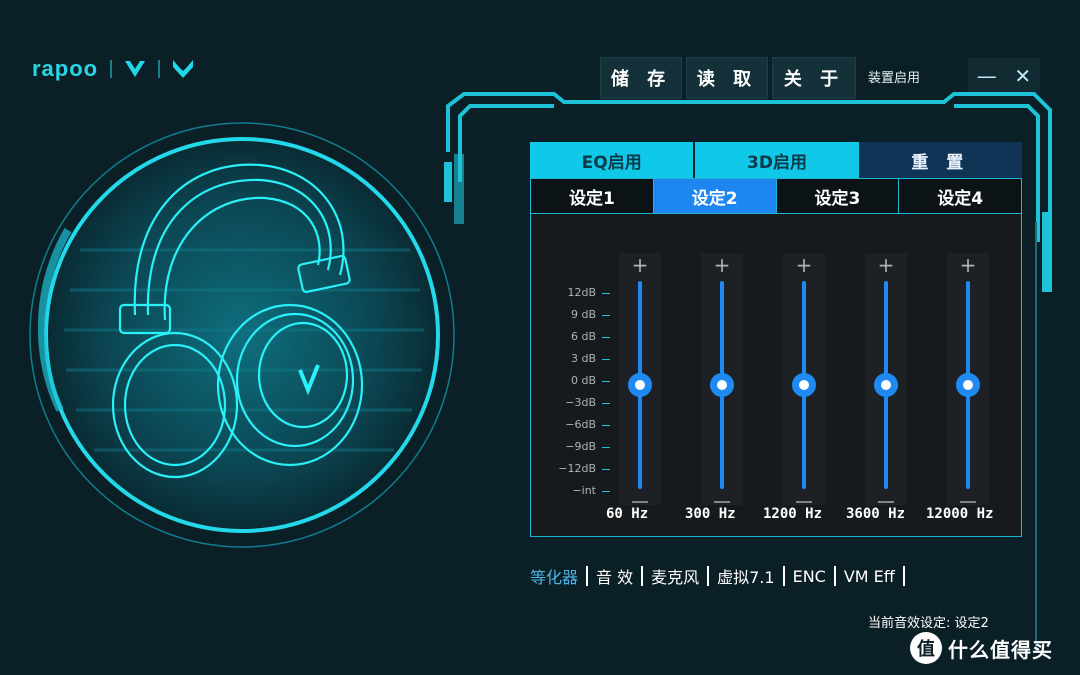  Describe the element at coordinates (627, 514) in the screenshot. I see `freq-label-60hz: 60 Hz` at that location.